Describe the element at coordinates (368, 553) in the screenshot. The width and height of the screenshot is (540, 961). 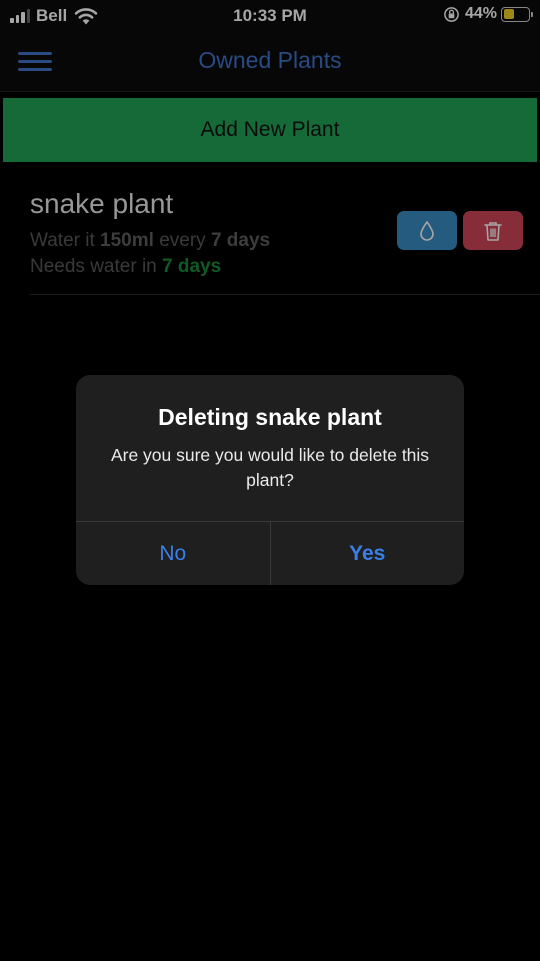
I see `yes-button: Yes` at that location.